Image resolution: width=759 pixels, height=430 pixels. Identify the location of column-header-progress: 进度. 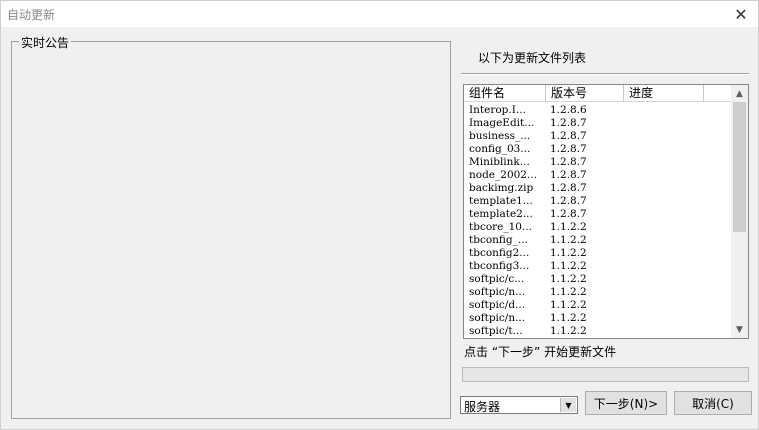
(664, 93).